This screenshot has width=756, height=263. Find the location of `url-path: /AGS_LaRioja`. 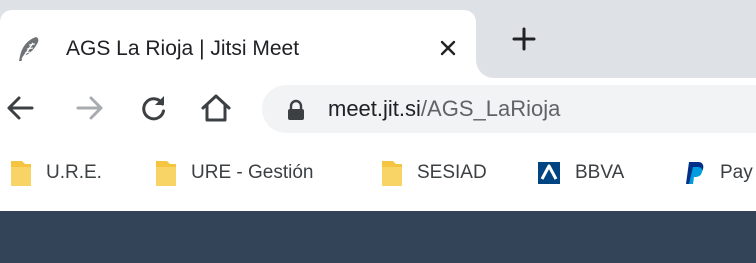

url-path: /AGS_LaRioja is located at coordinates (490, 108).